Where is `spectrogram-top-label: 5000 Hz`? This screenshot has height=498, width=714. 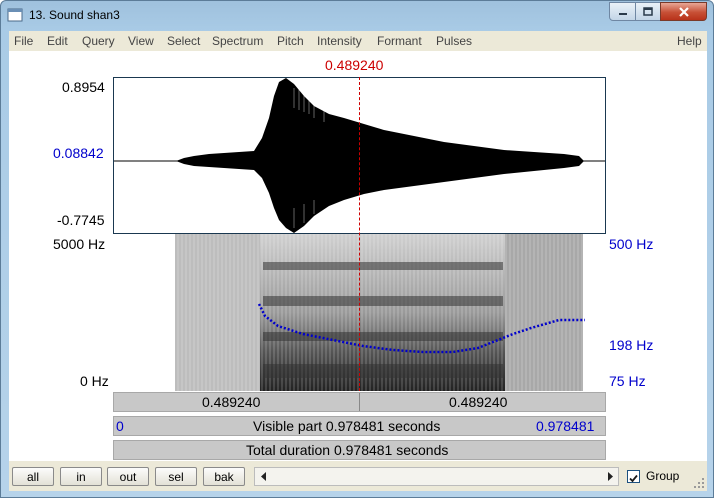 spectrogram-top-label: 5000 Hz is located at coordinates (79, 244).